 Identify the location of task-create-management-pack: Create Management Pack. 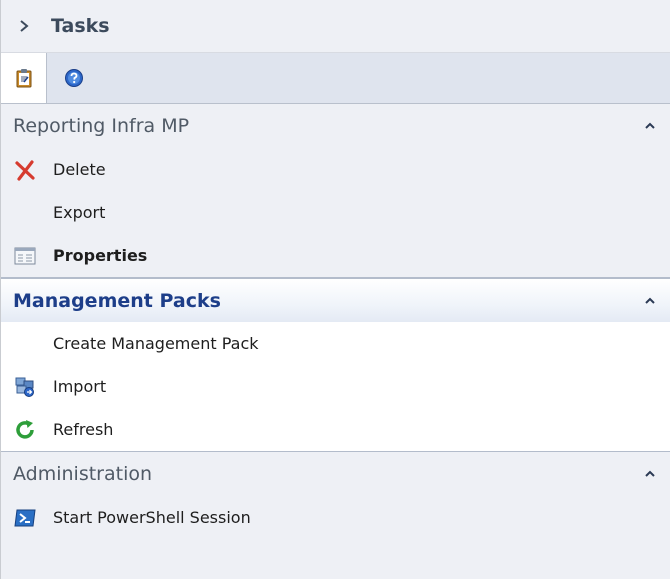
(335, 343).